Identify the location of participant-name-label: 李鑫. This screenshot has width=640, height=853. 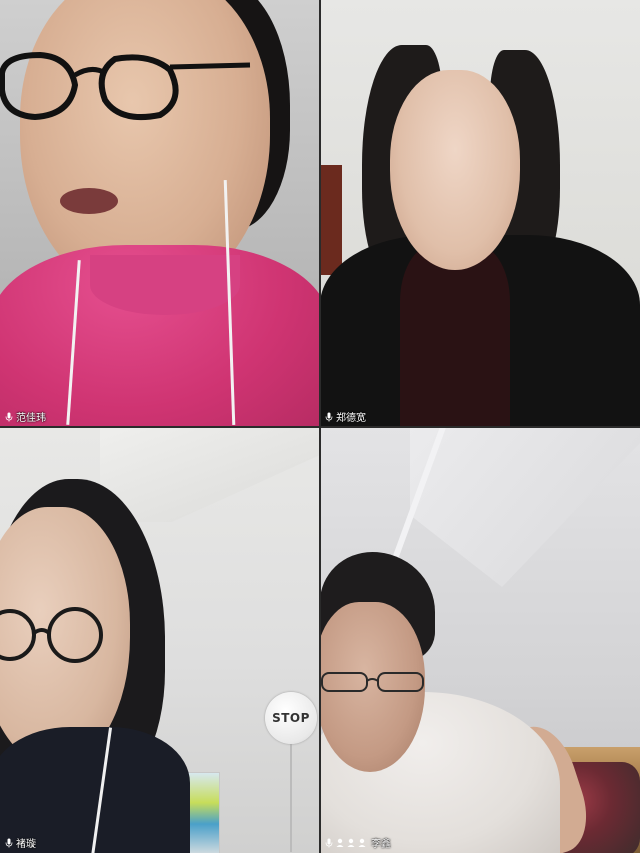
(357, 842).